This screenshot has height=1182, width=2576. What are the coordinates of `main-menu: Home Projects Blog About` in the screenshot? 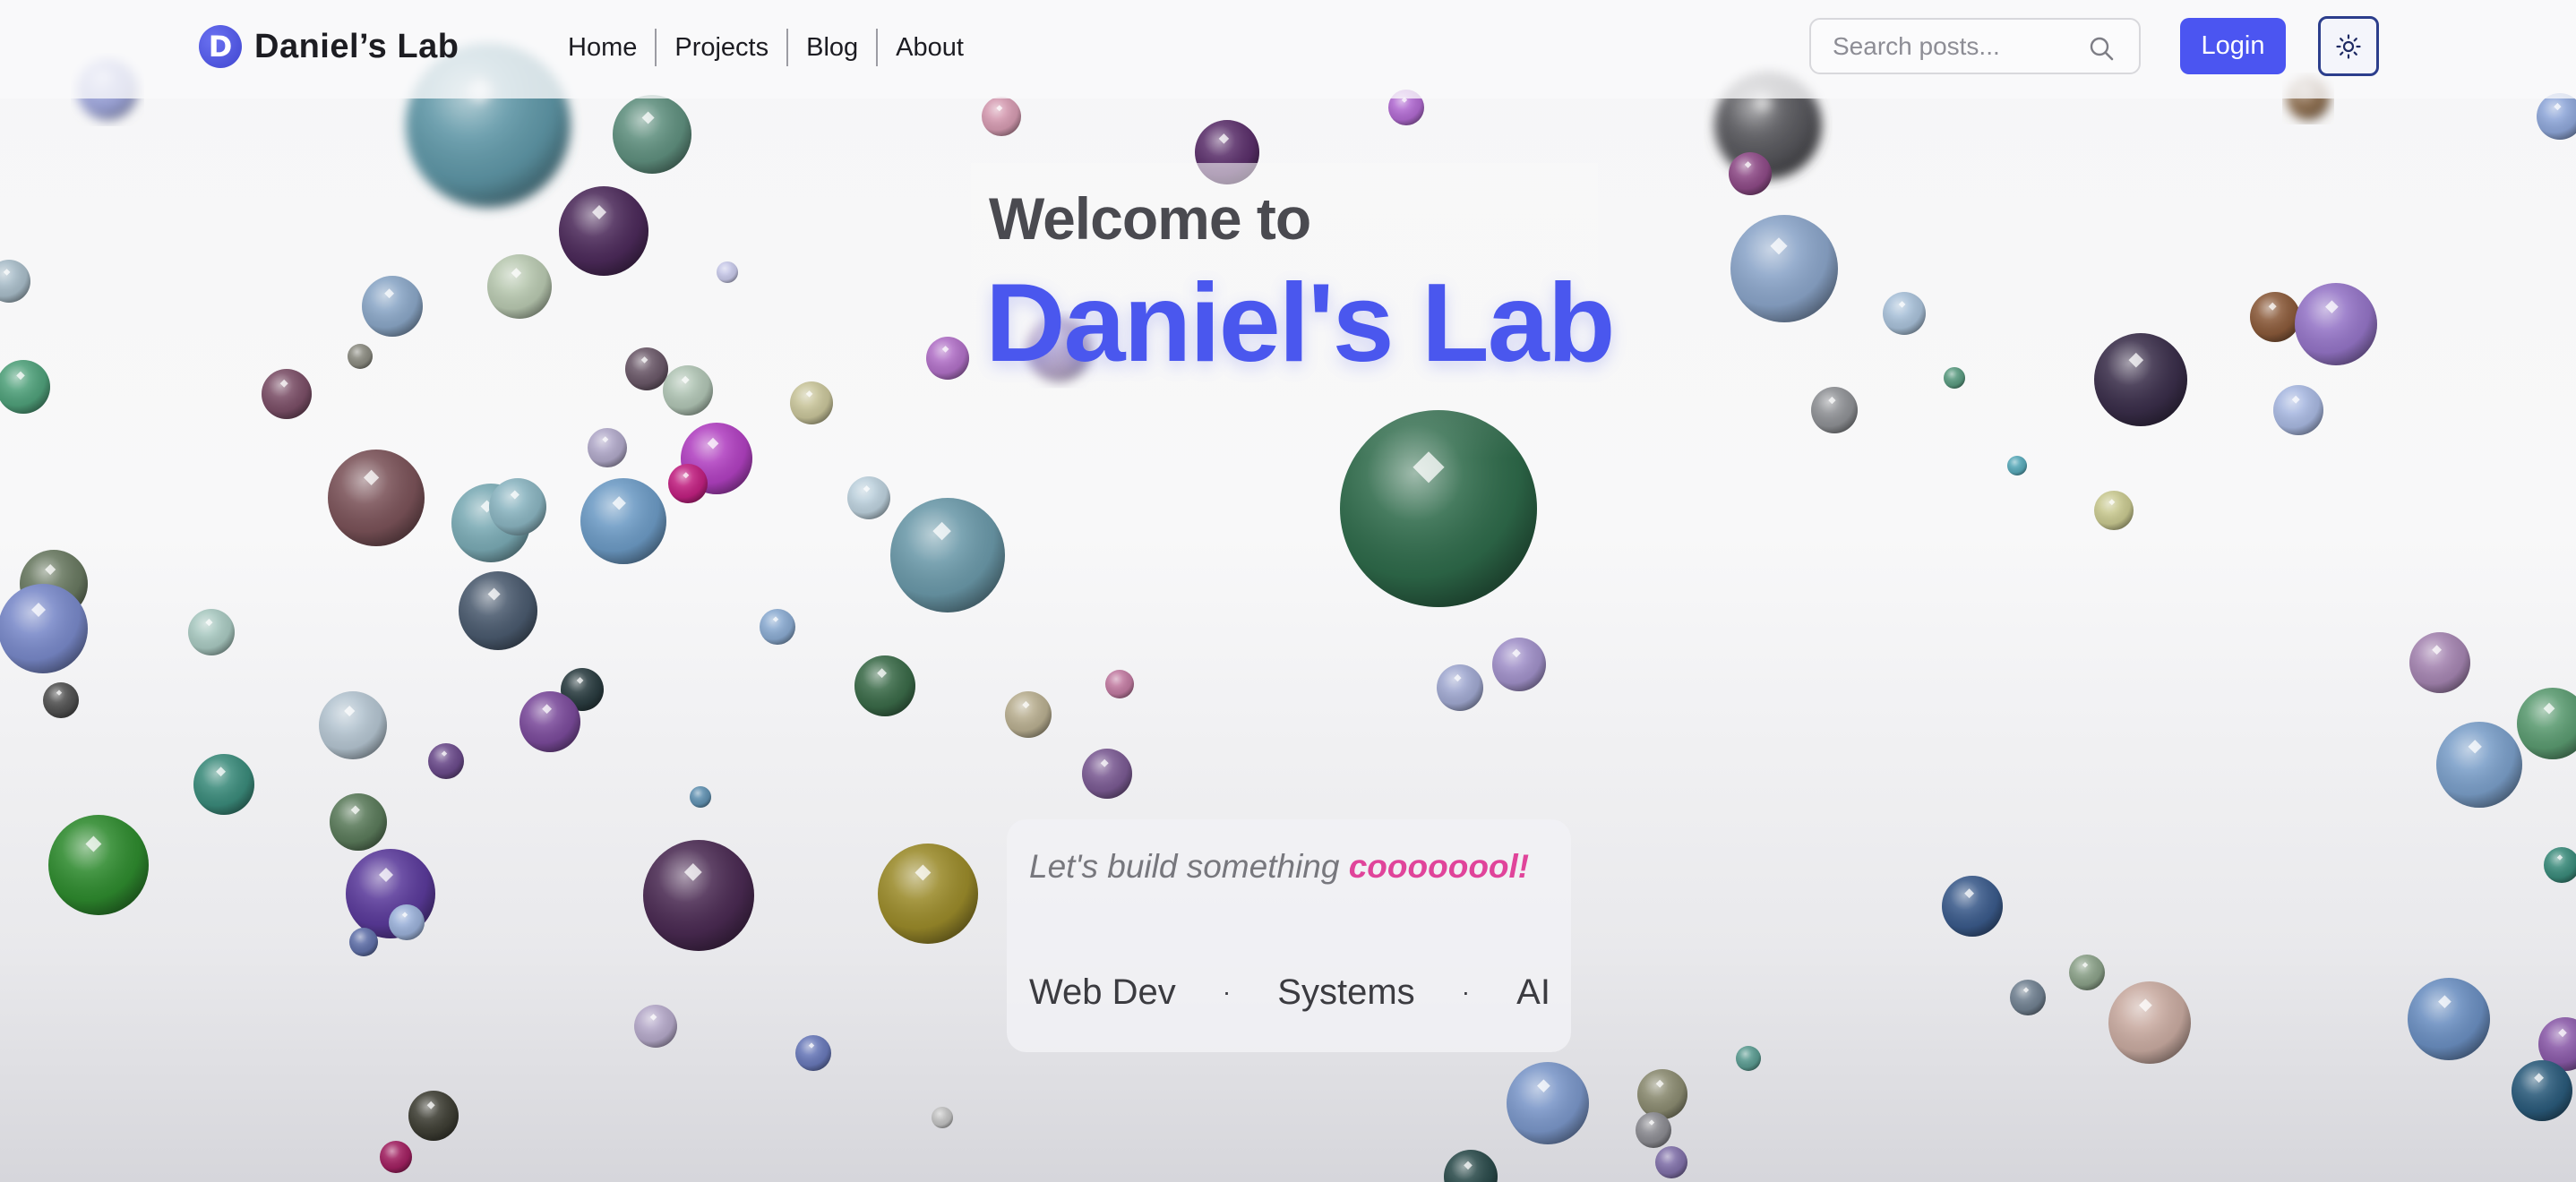 It's located at (775, 47).